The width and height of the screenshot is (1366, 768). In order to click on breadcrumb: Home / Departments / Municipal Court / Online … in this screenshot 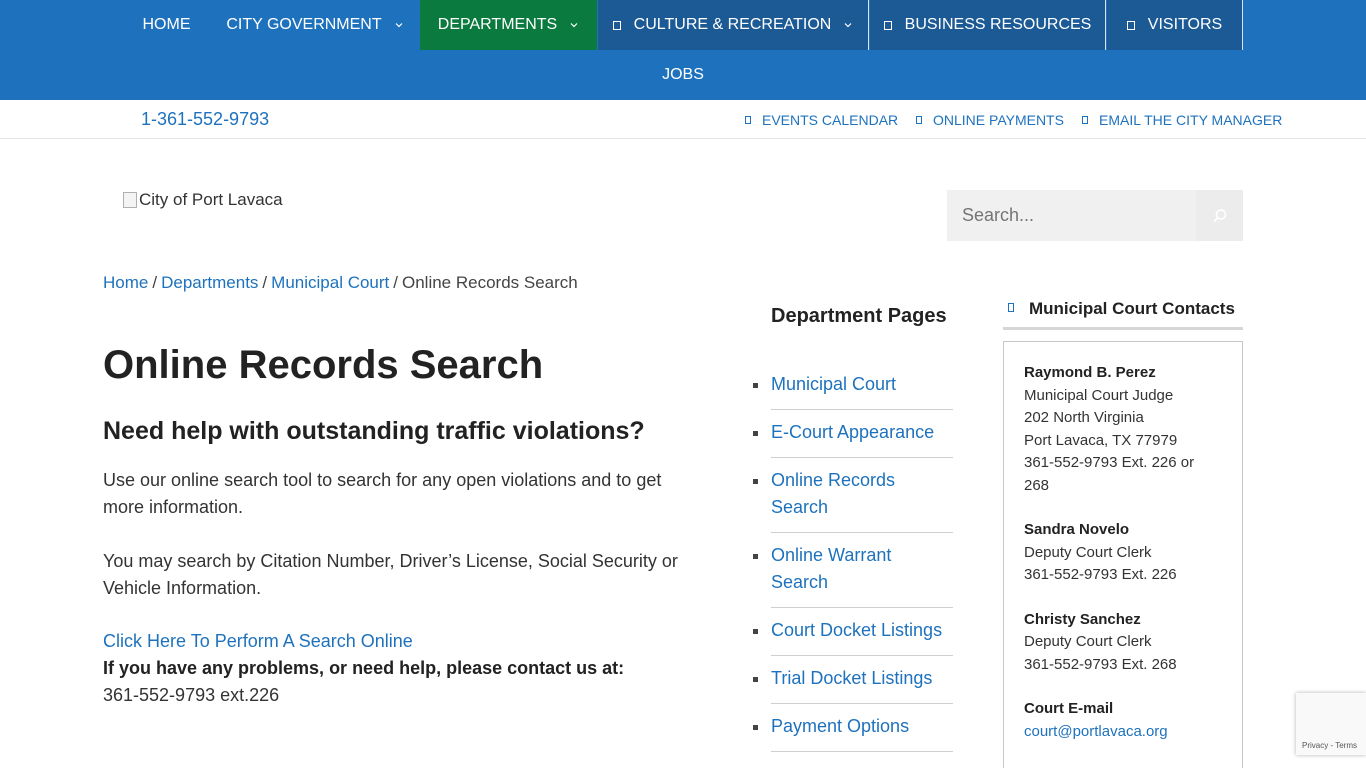, I will do `click(340, 283)`.